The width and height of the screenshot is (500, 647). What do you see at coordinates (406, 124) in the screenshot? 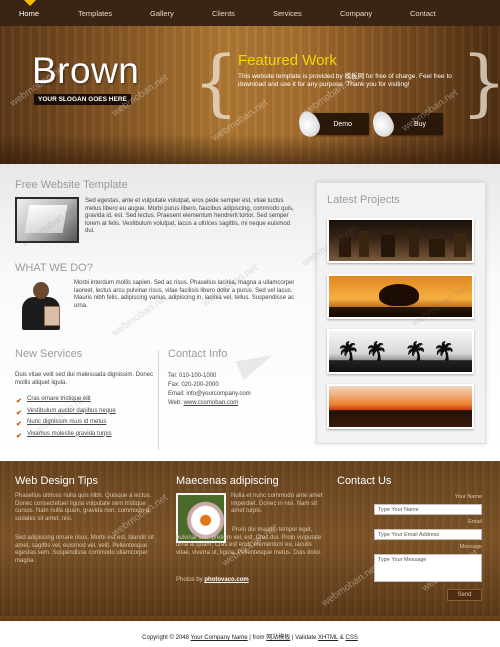
I see `buy-button: Buy` at bounding box center [406, 124].